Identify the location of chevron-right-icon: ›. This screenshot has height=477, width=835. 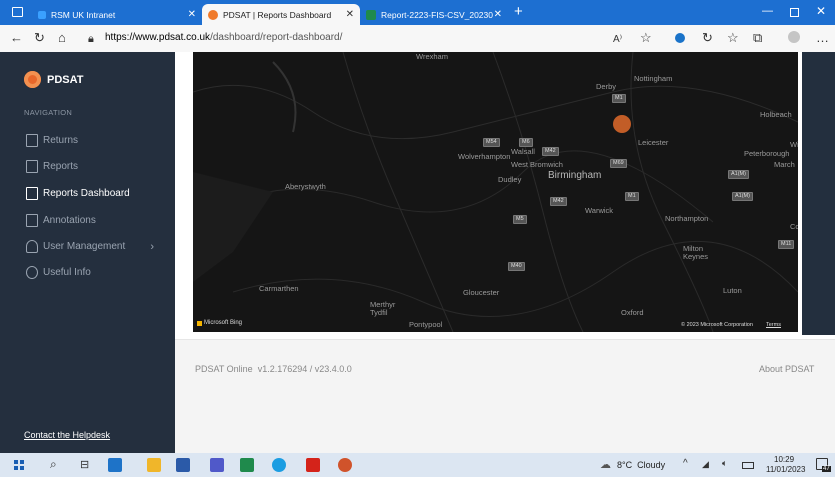
(152, 246).